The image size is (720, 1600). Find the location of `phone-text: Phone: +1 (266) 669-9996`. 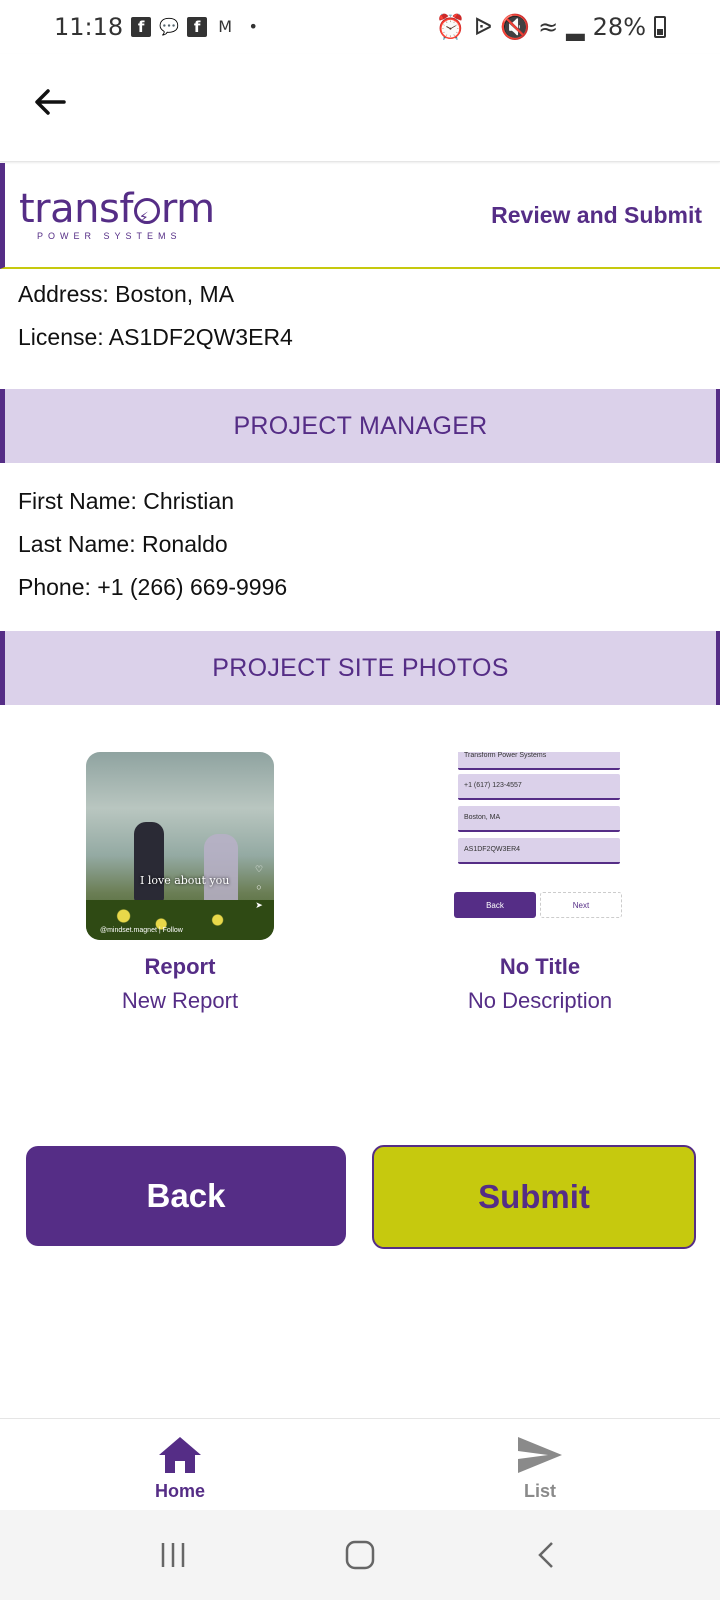

phone-text: Phone: +1 (266) 669-9996 is located at coordinates (153, 587).